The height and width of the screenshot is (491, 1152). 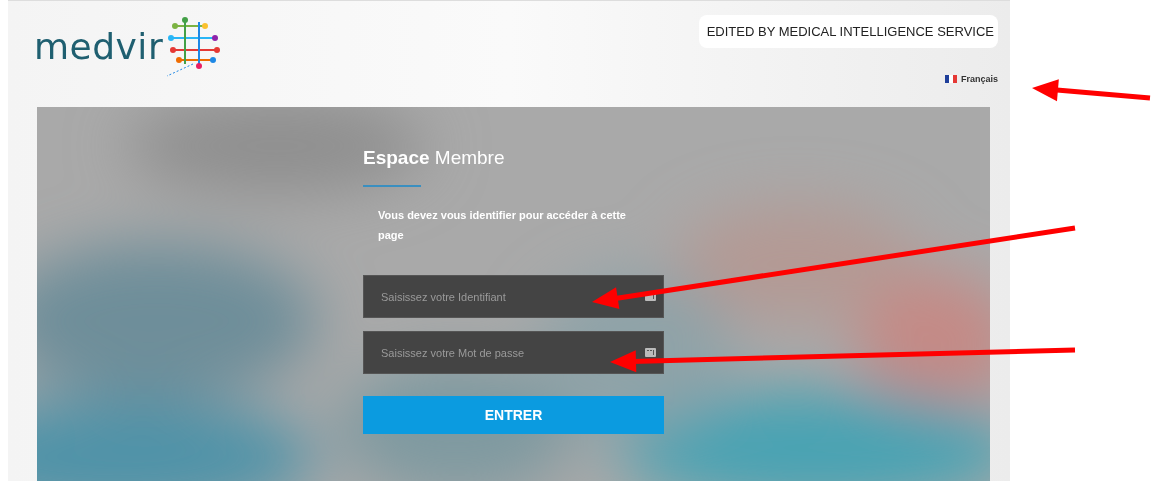 I want to click on flag-icon, so click(x=950, y=79).